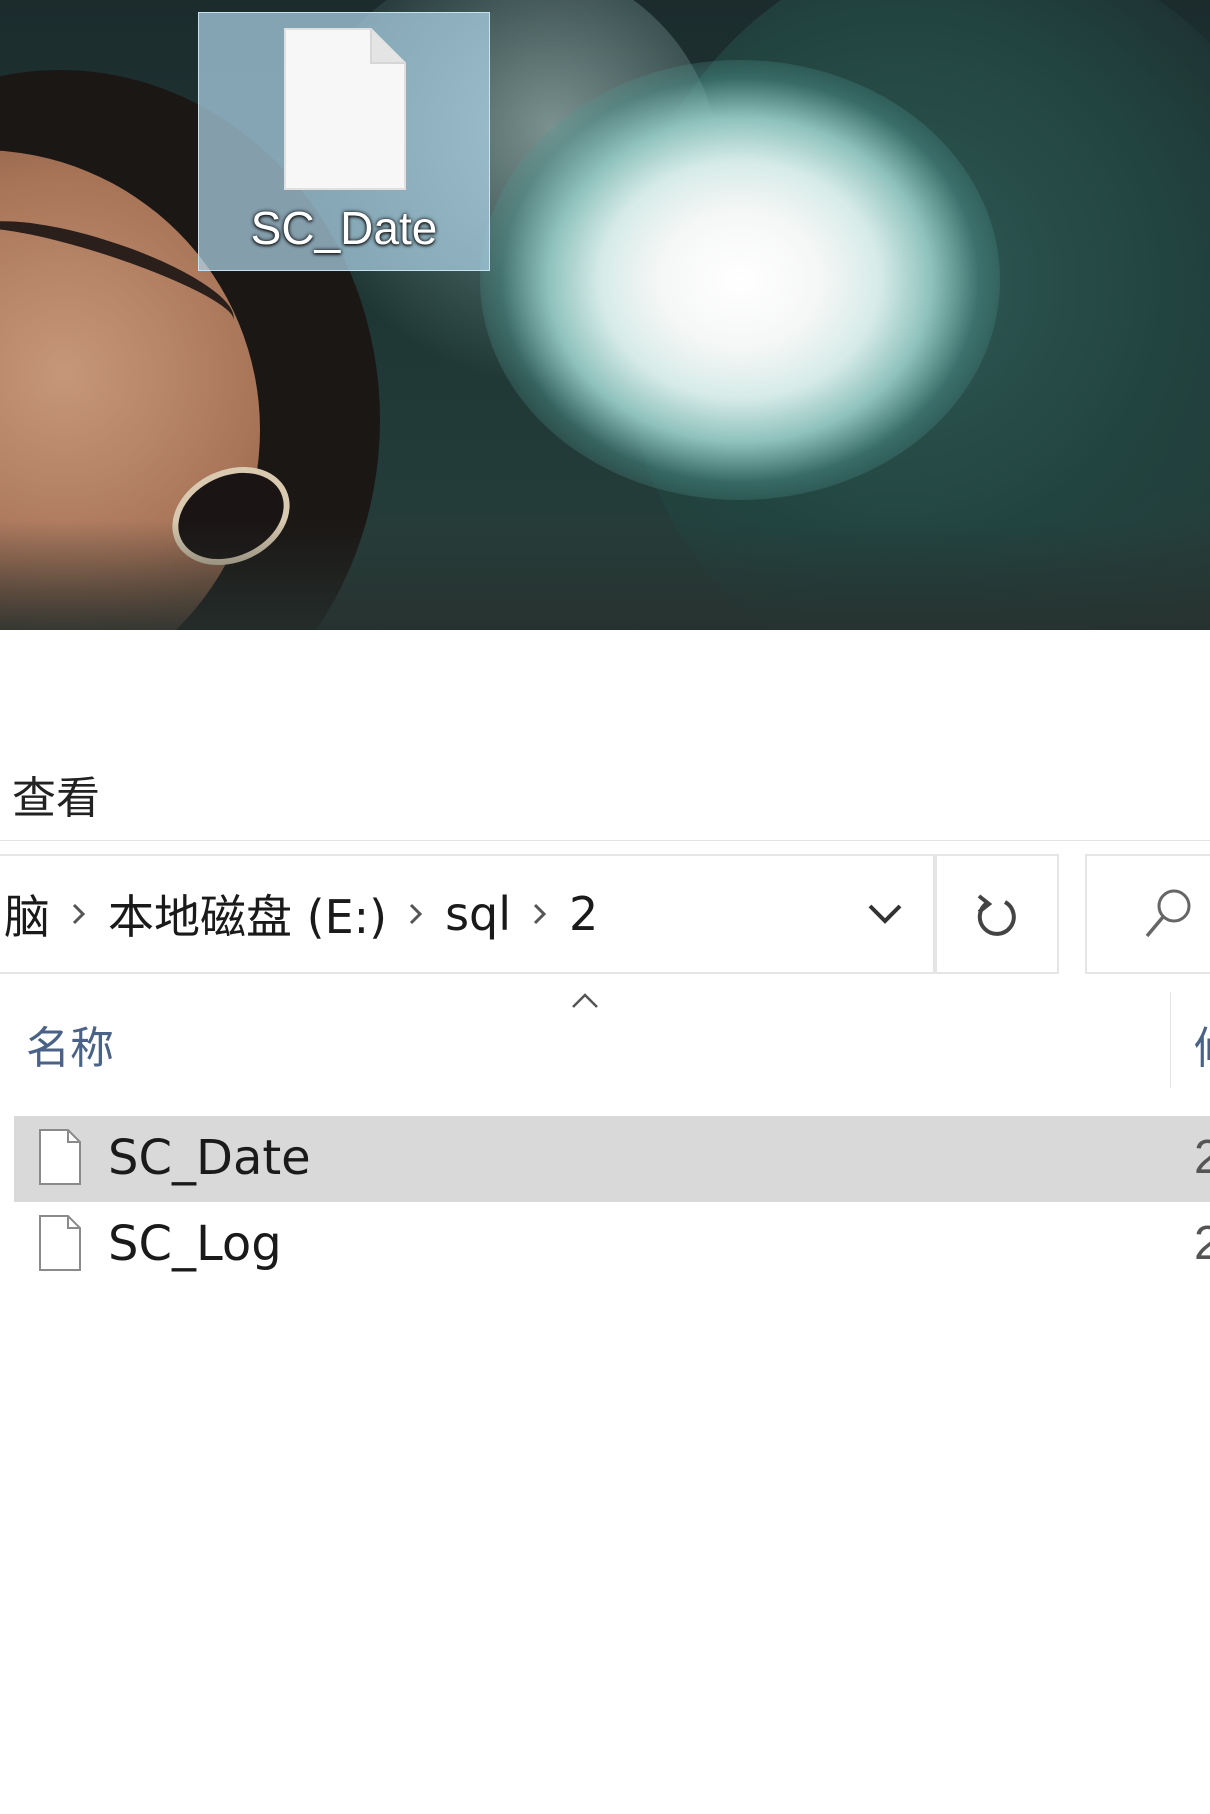  I want to click on search-icon, so click(1168, 913).